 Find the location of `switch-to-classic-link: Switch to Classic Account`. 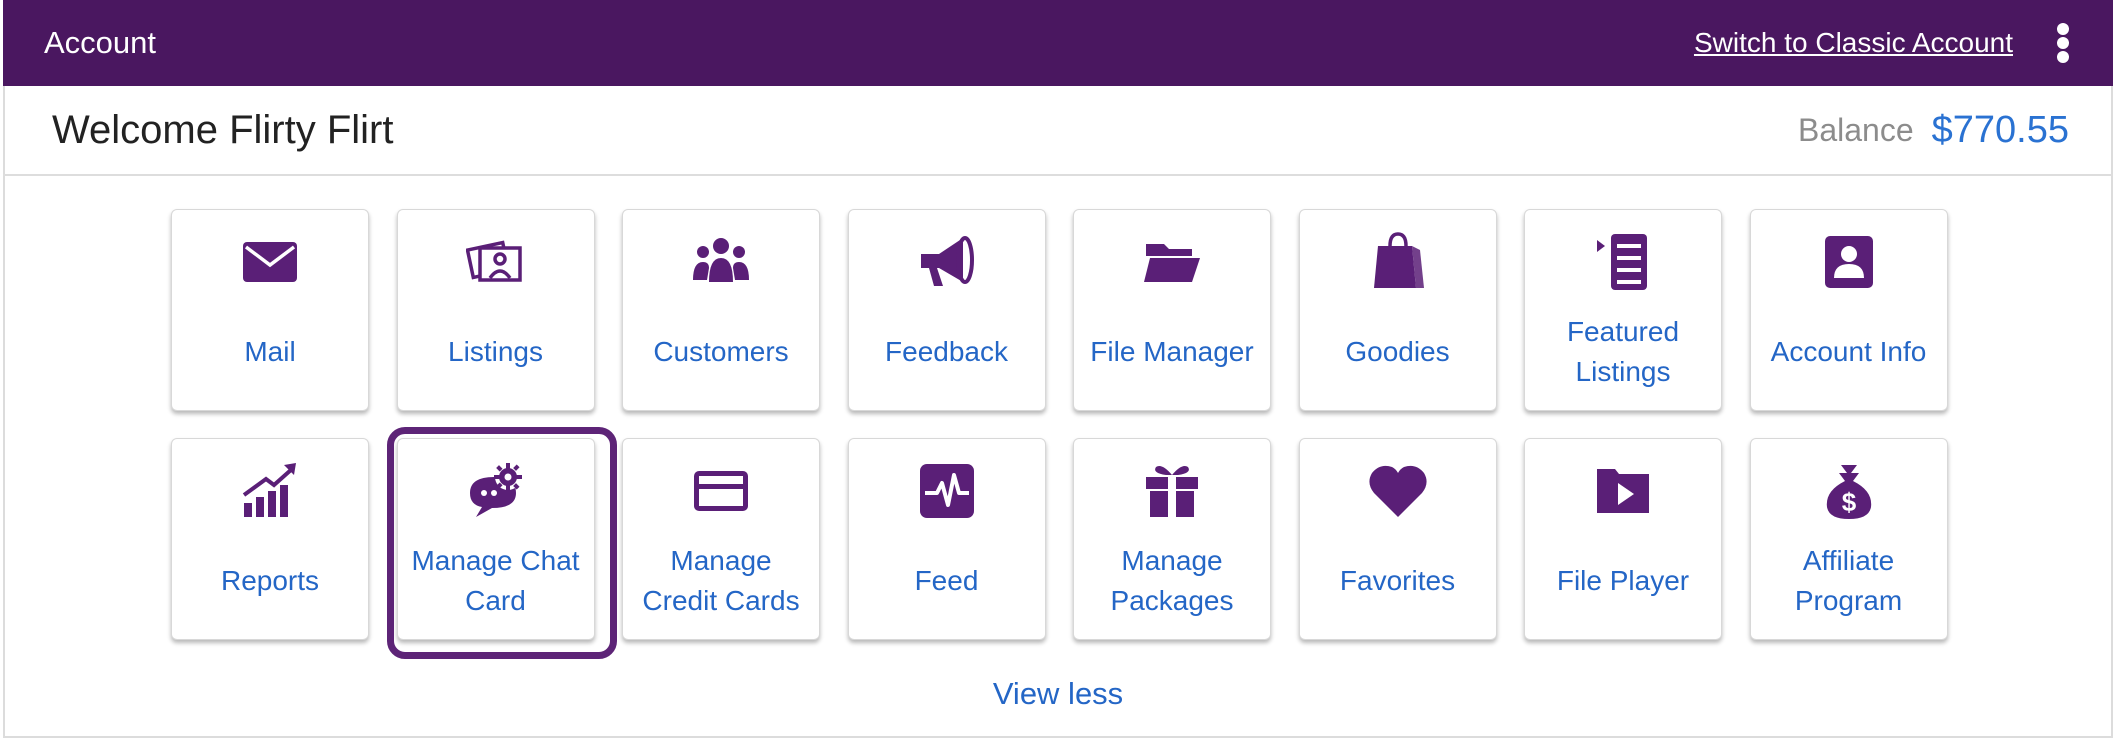

switch-to-classic-link: Switch to Classic Account is located at coordinates (1853, 43).